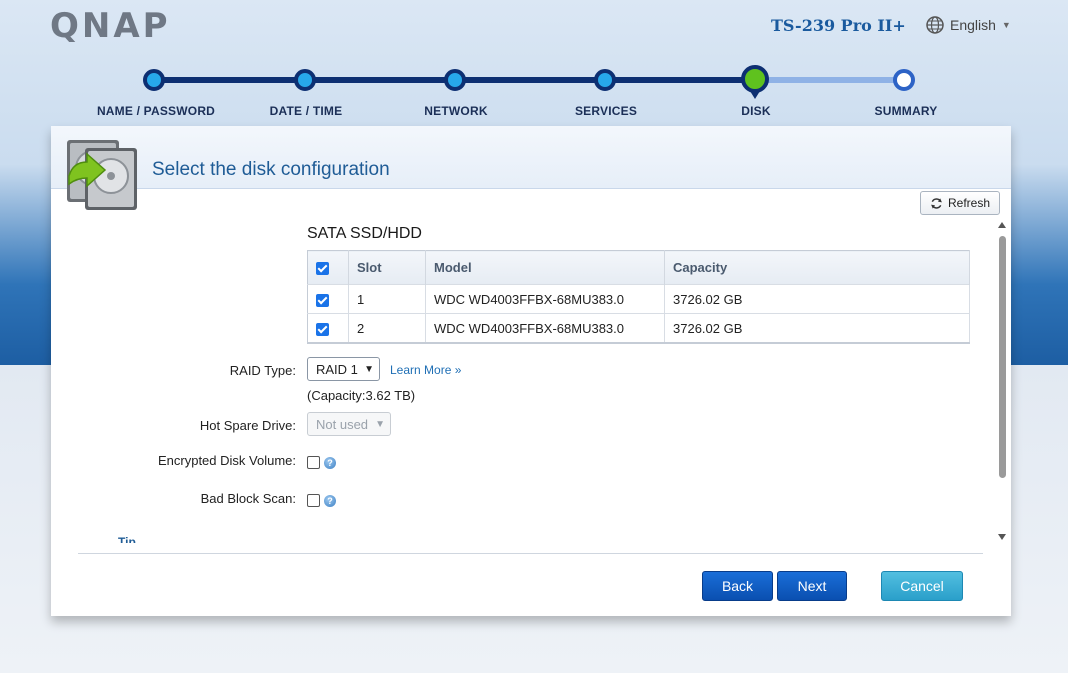 This screenshot has width=1068, height=673. I want to click on device-model: TS-239 Pro II+, so click(838, 25).